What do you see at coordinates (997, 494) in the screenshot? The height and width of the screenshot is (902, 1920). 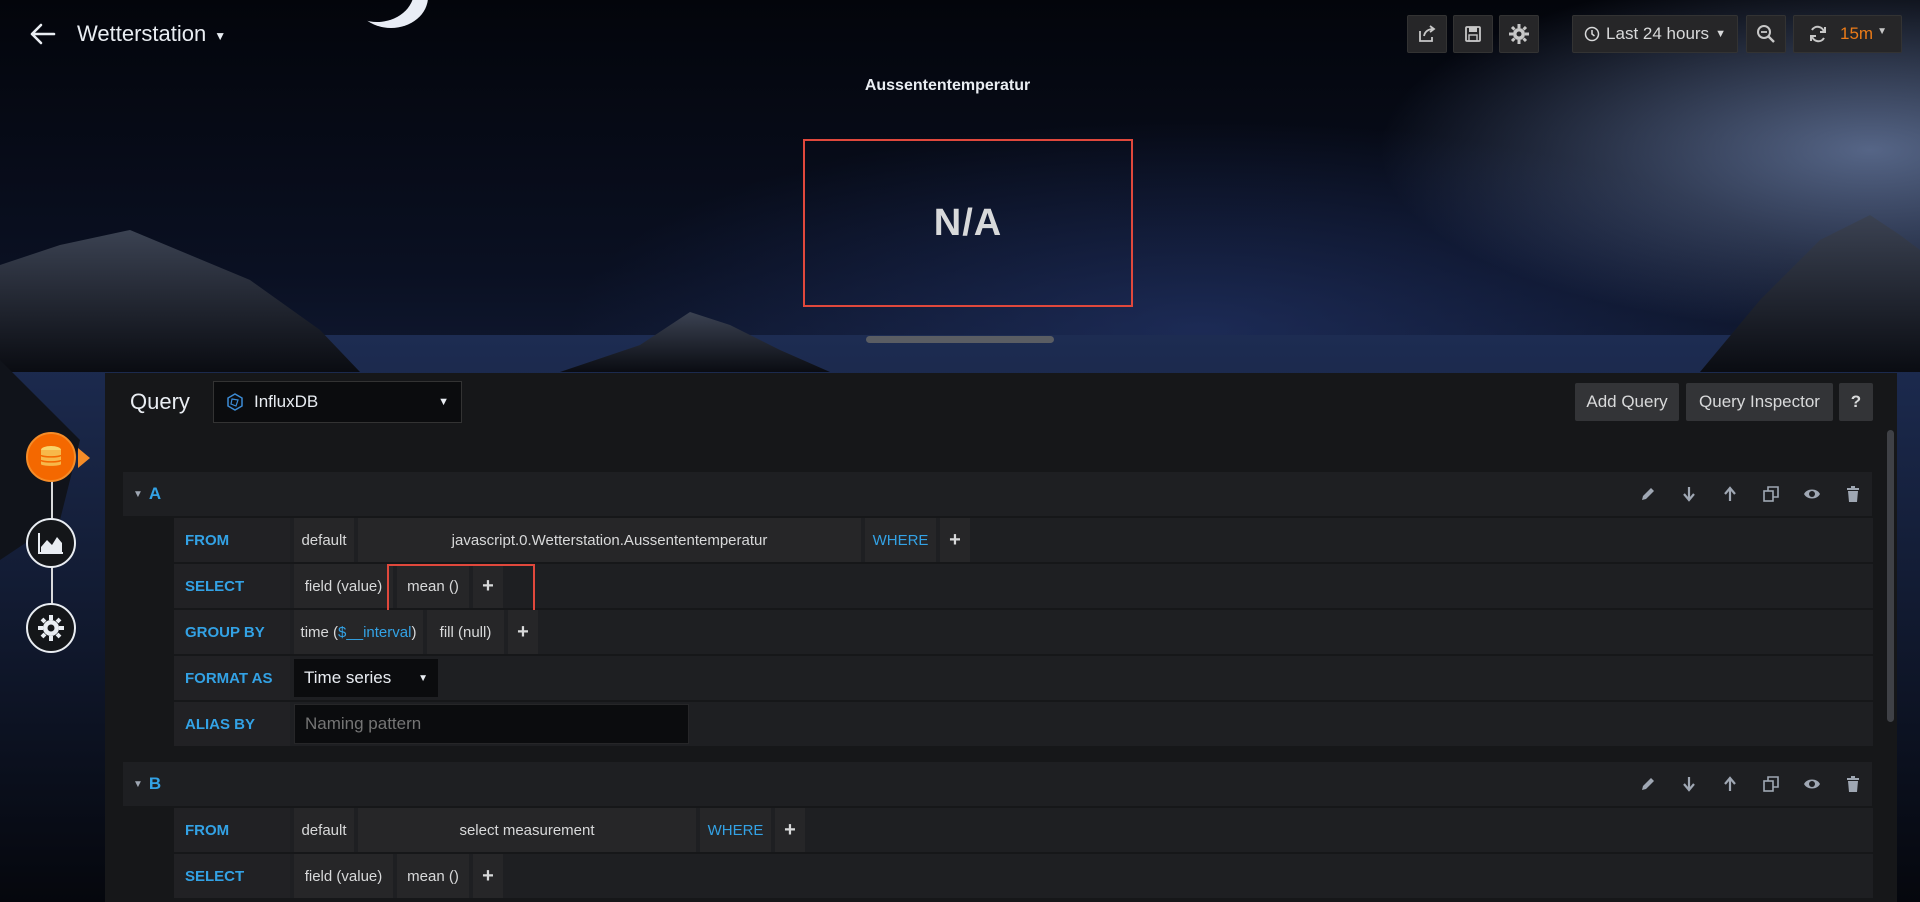 I see `query-row-header-a: ▼ A` at bounding box center [997, 494].